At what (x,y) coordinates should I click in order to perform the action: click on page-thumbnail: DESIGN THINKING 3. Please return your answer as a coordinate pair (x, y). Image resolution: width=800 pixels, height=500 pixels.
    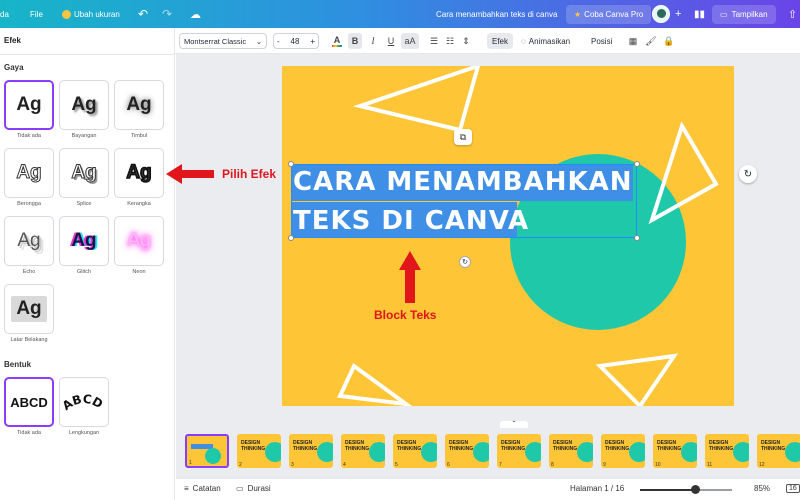
    Looking at the image, I should click on (311, 451).